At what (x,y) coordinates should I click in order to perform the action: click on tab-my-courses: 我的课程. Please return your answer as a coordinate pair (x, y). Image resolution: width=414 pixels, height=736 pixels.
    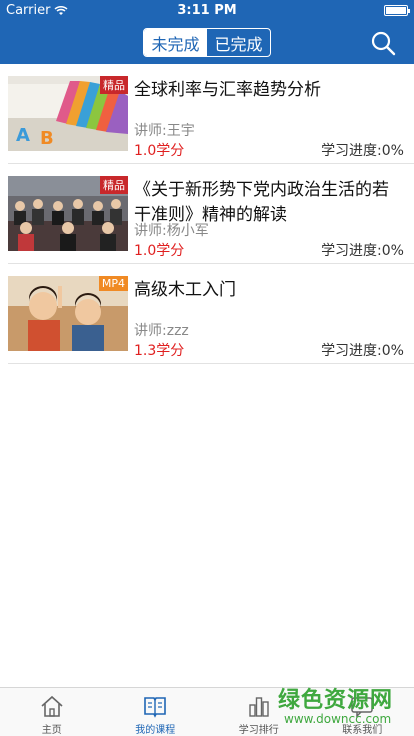
    Looking at the image, I should click on (156, 712).